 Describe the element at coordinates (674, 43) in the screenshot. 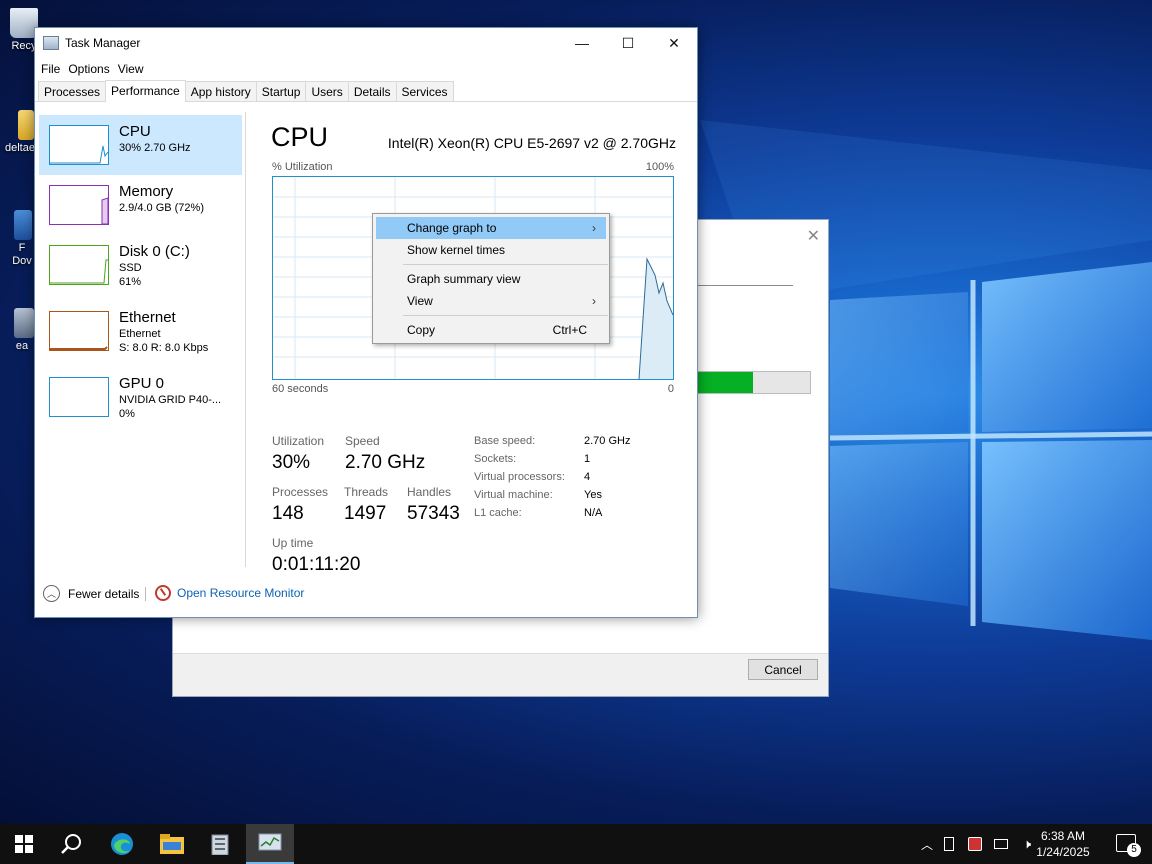

I see `close-button: ✕` at that location.